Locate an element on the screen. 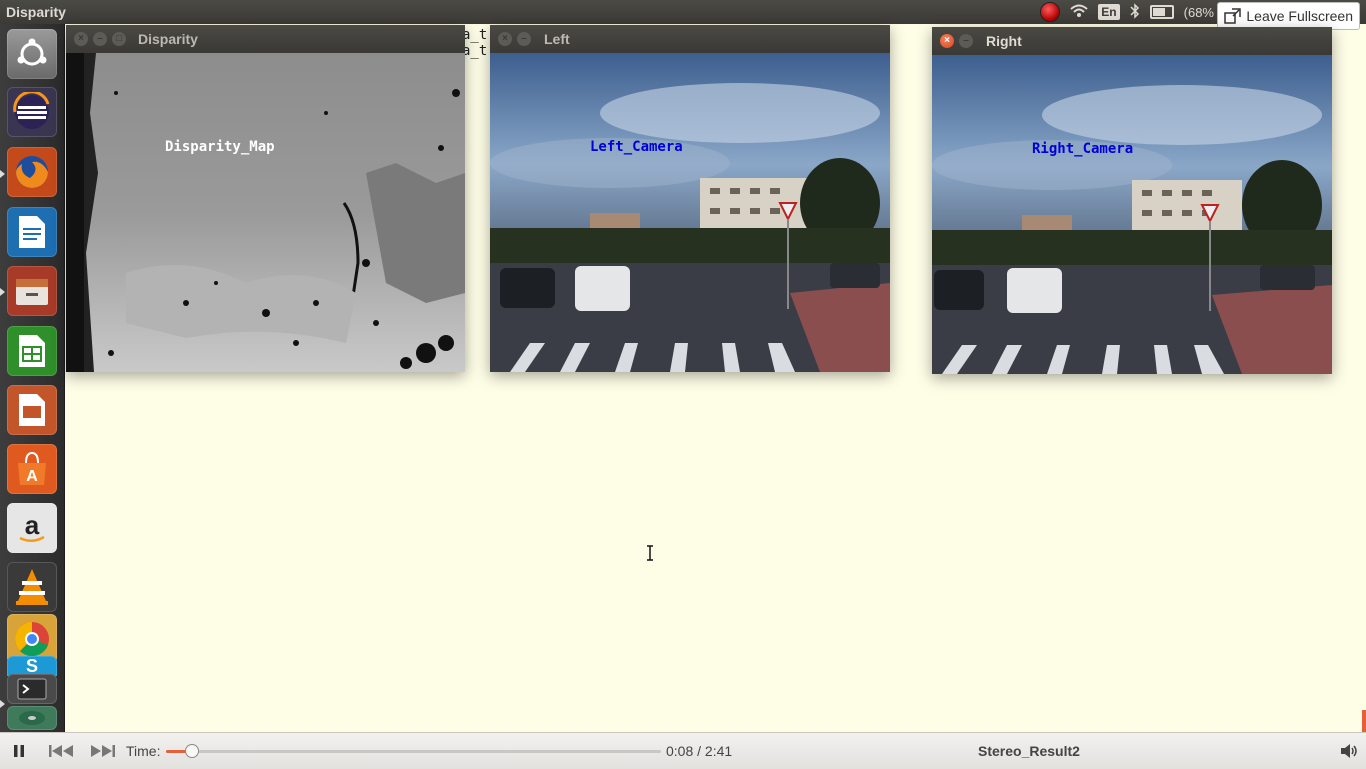  media-title: Stereo_Result2 is located at coordinates (1029, 751).